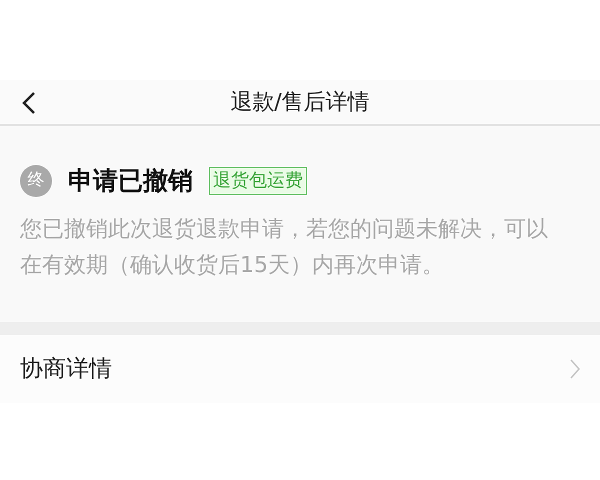 The width and height of the screenshot is (600, 480). I want to click on page-title: 退款/售后详情, so click(300, 102).